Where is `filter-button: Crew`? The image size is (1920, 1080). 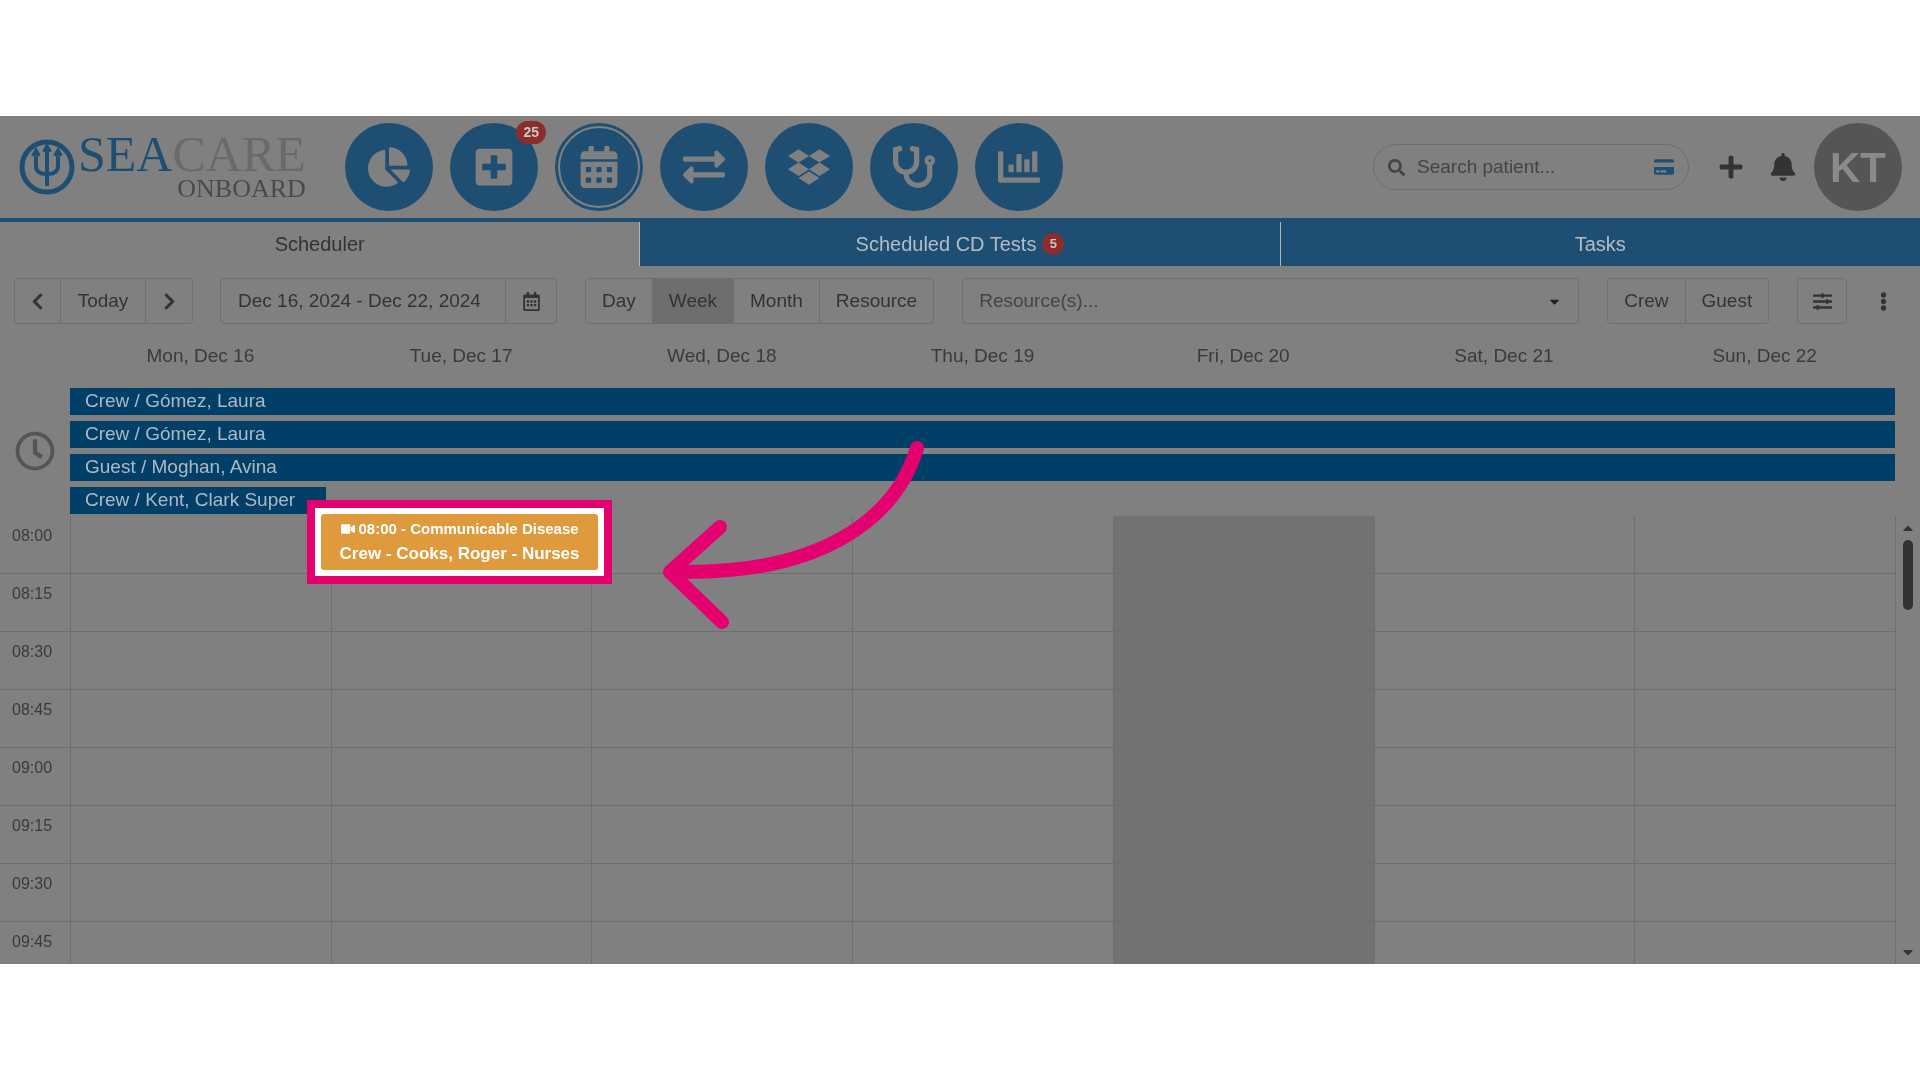
filter-button: Crew is located at coordinates (1646, 301).